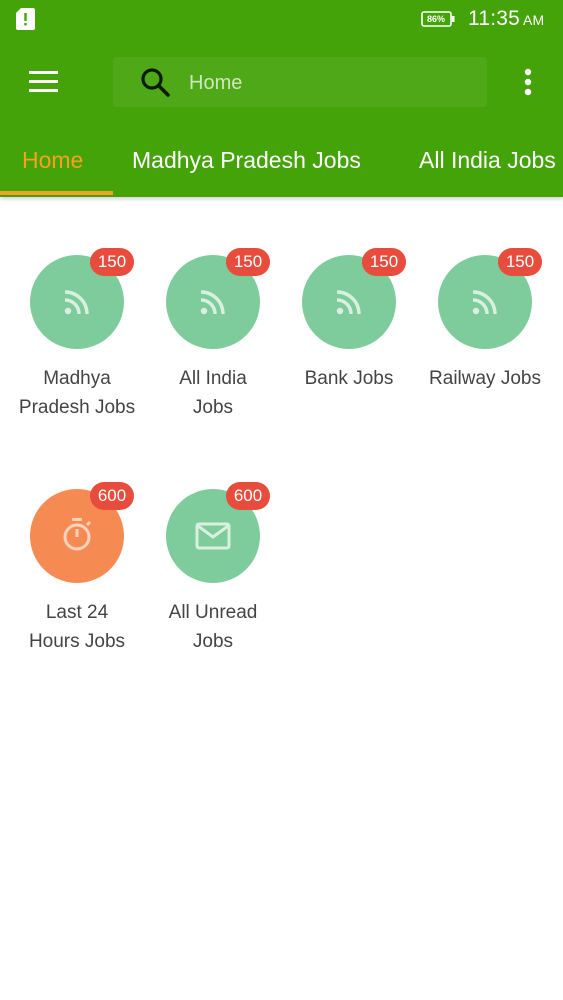  I want to click on more-vert-icon, so click(528, 82).